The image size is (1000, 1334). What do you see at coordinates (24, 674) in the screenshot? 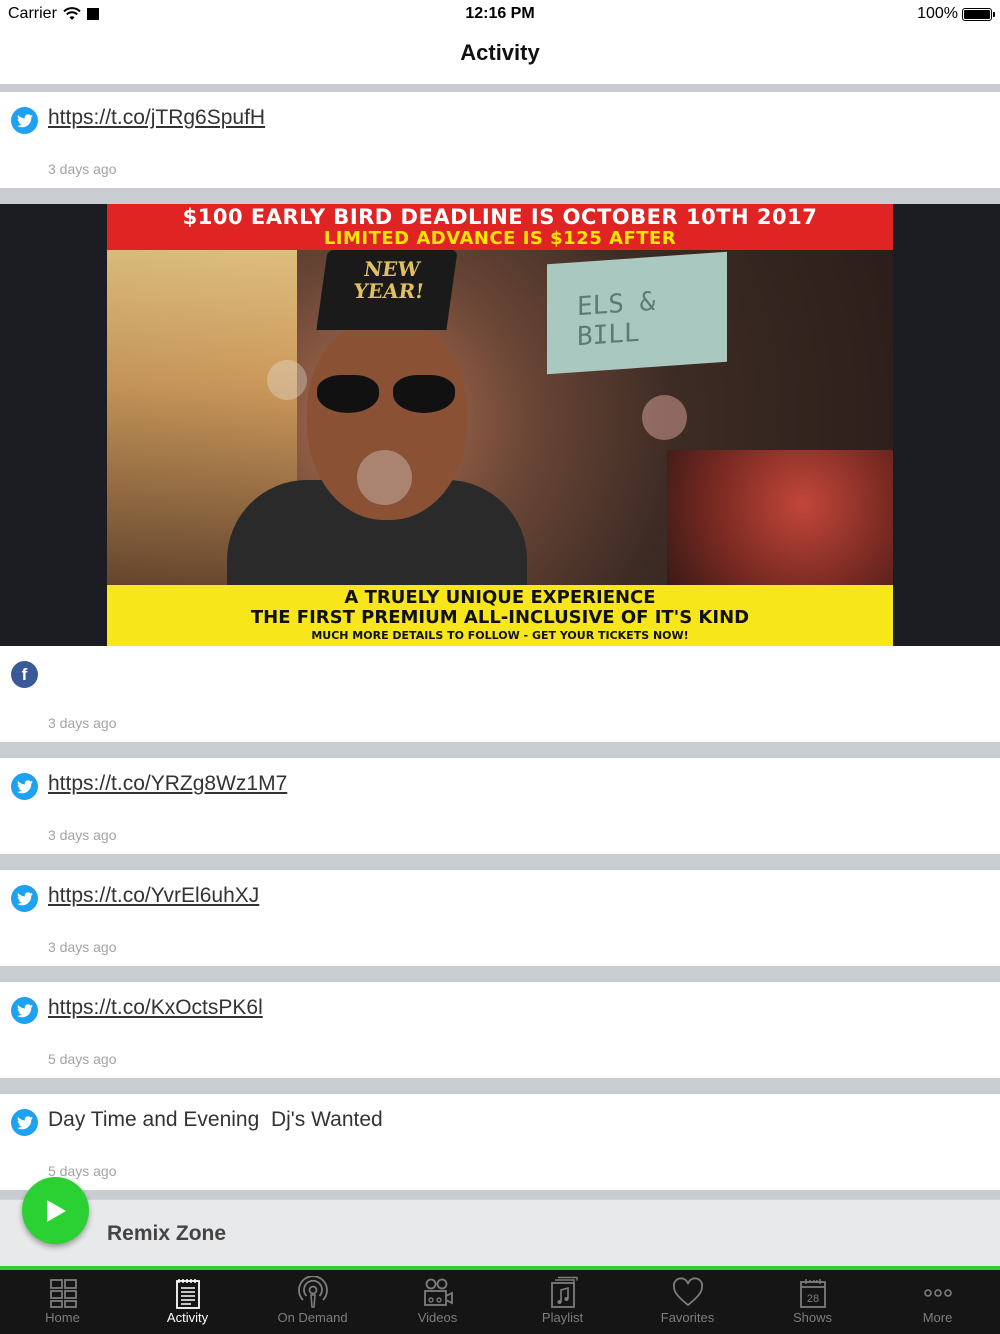
I see `facebook-icon: f` at bounding box center [24, 674].